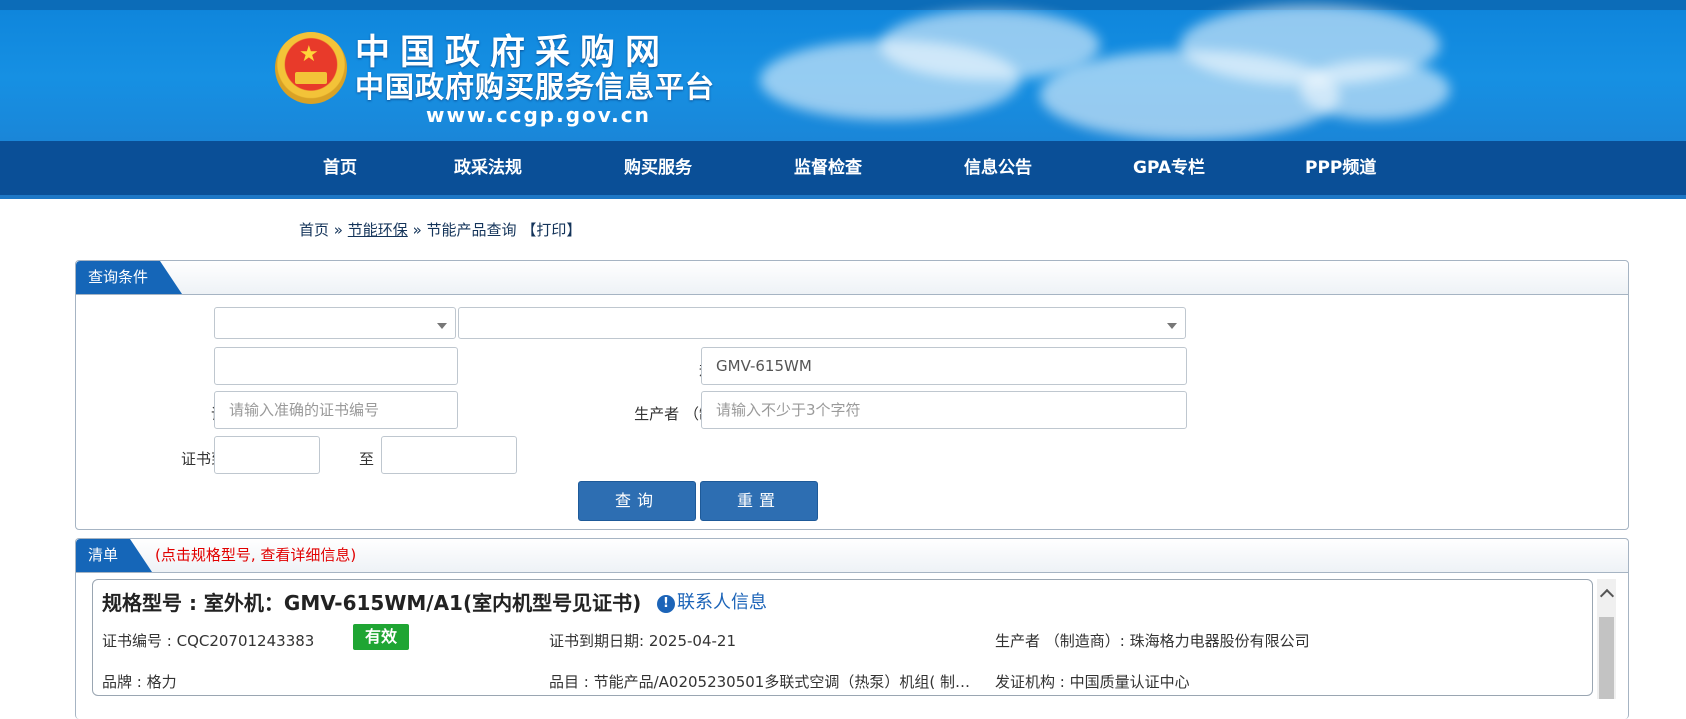 The width and height of the screenshot is (1686, 719). What do you see at coordinates (712, 601) in the screenshot?
I see `contact-info-link: ! 联系人信息` at bounding box center [712, 601].